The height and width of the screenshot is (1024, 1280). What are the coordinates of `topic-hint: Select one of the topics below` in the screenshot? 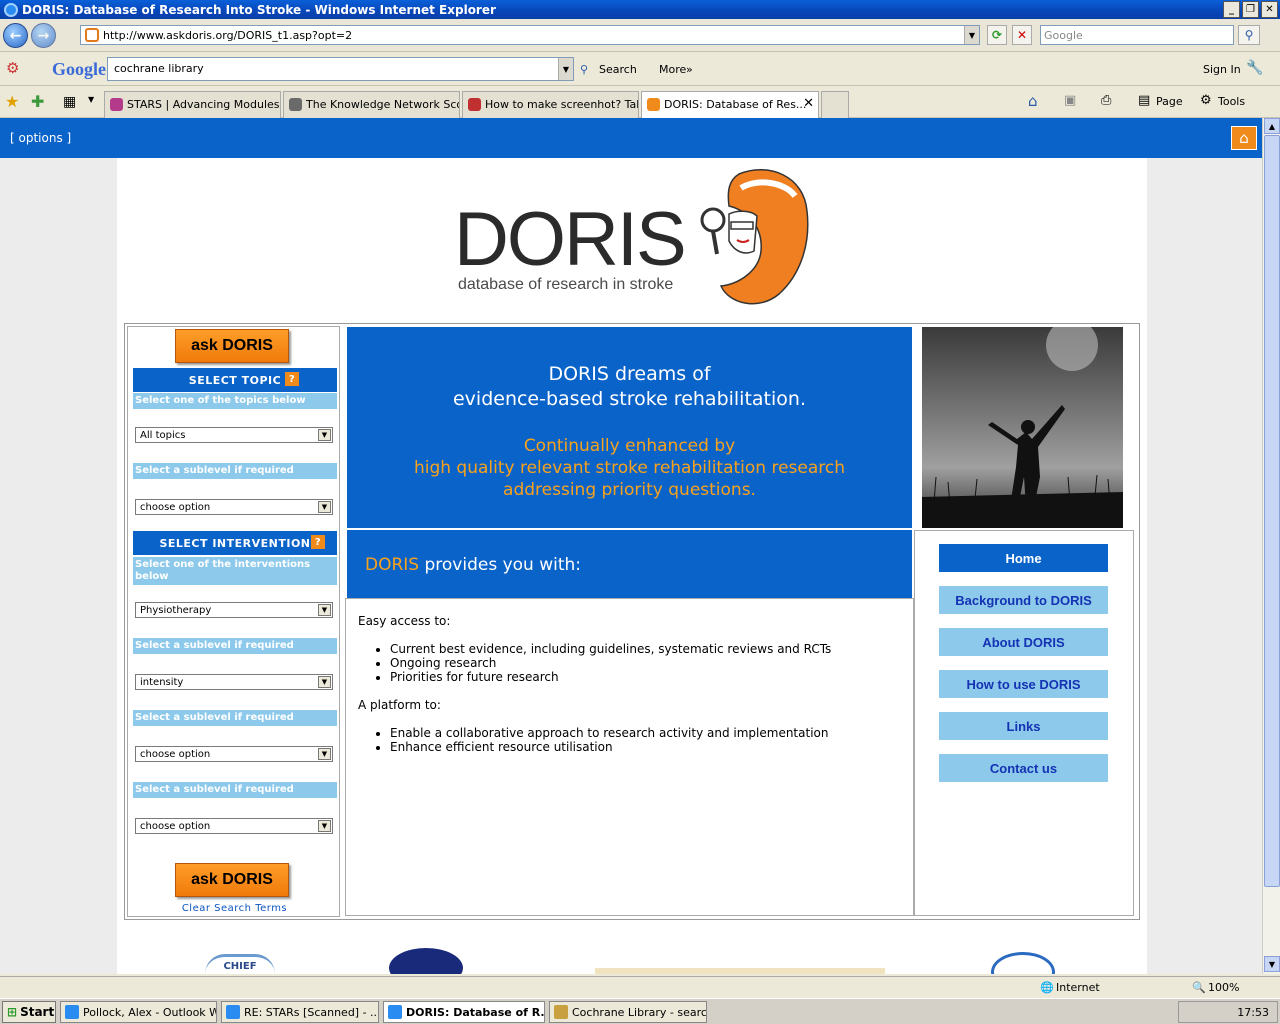 It's located at (235, 401).